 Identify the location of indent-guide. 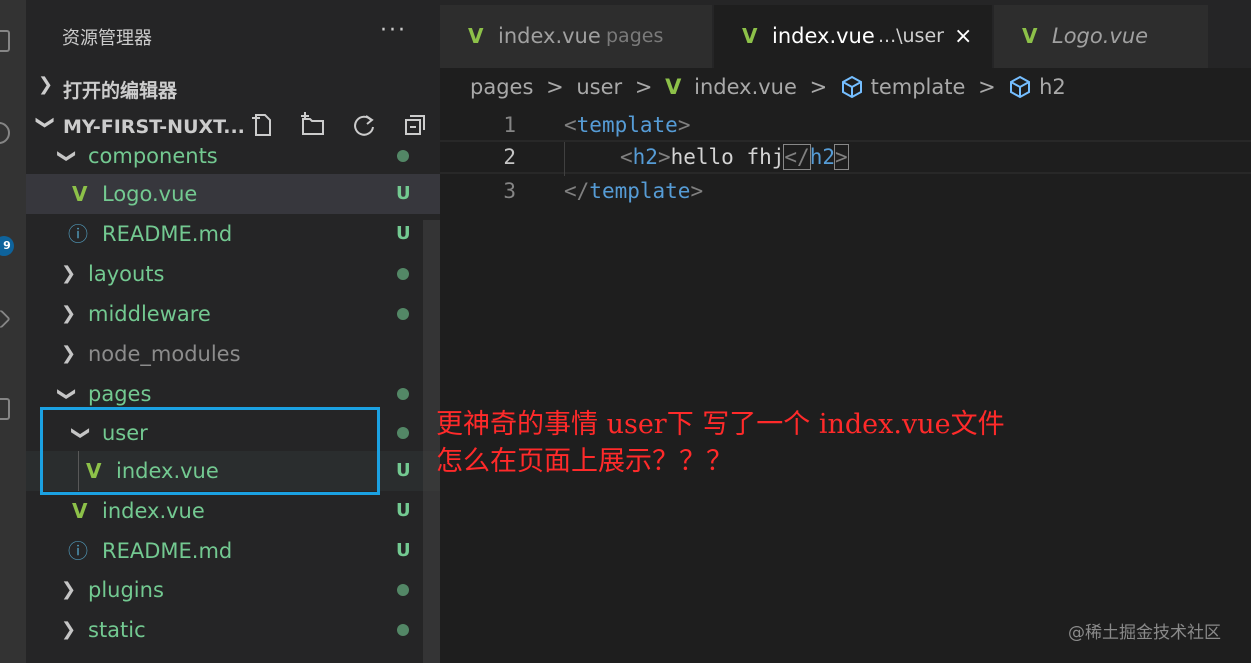
(564, 159).